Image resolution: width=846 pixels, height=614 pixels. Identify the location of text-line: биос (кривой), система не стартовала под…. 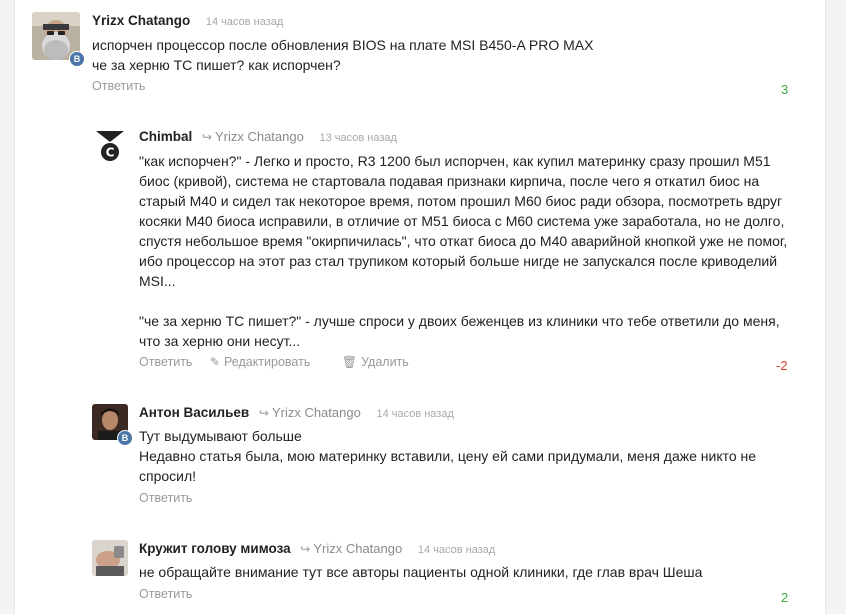
(449, 181).